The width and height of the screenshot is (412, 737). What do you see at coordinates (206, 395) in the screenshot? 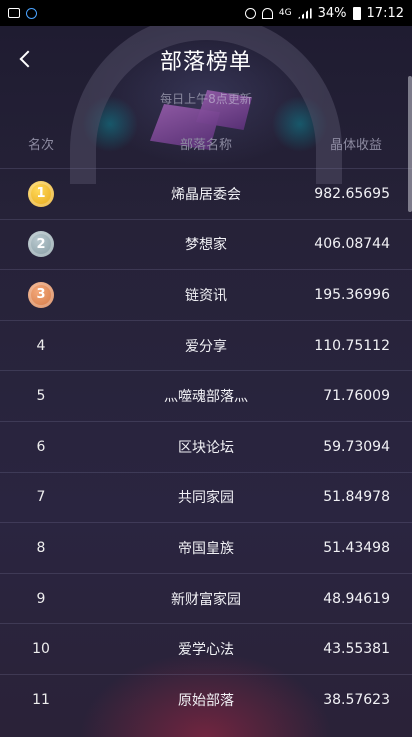
I see `table-row: 5 灬噬魂部落灬 71.76009` at bounding box center [206, 395].